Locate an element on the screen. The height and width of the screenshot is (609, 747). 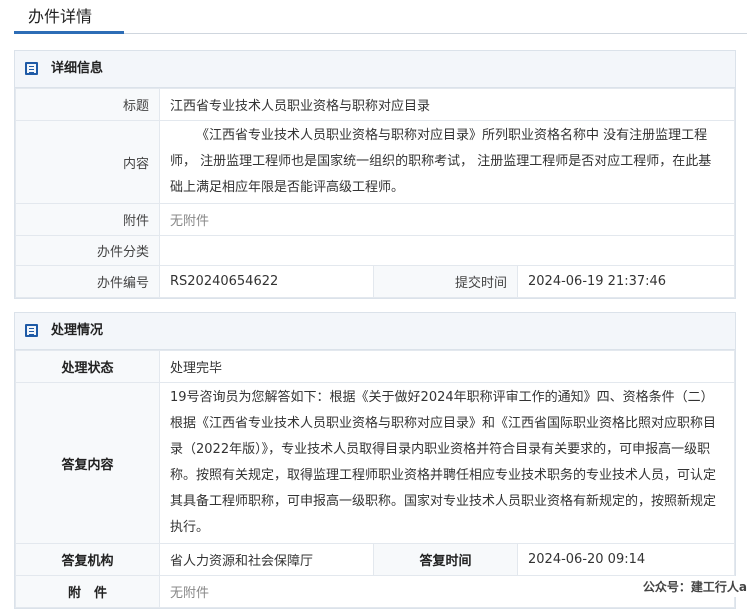
watermark: 公众号：建工行人a is located at coordinates (691, 586).